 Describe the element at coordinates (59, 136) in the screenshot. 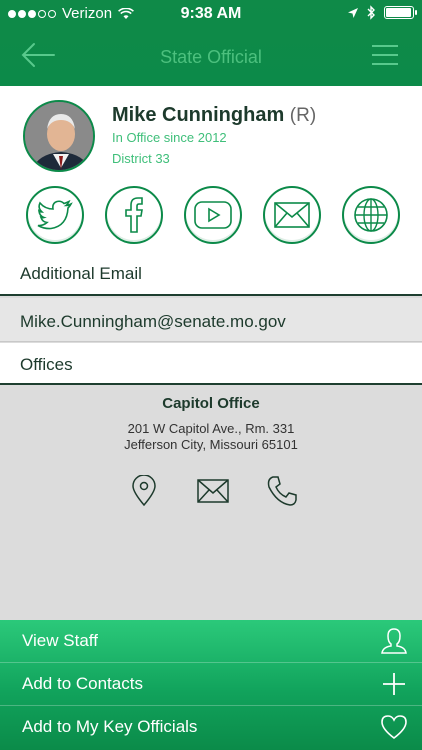

I see `avatar` at that location.